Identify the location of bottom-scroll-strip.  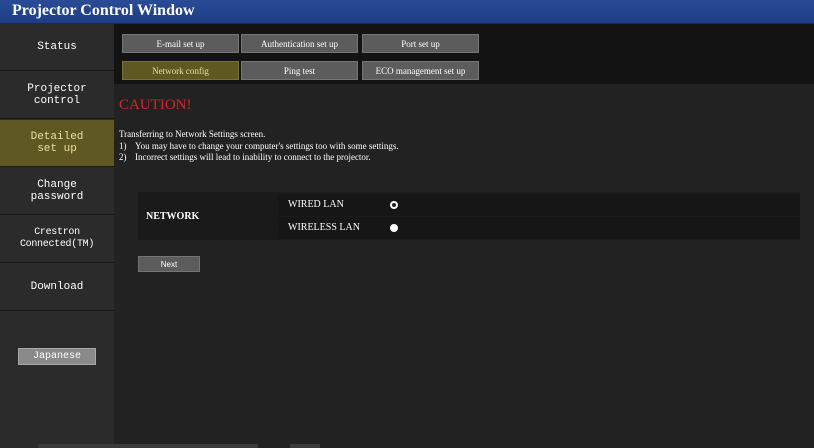
(148, 446).